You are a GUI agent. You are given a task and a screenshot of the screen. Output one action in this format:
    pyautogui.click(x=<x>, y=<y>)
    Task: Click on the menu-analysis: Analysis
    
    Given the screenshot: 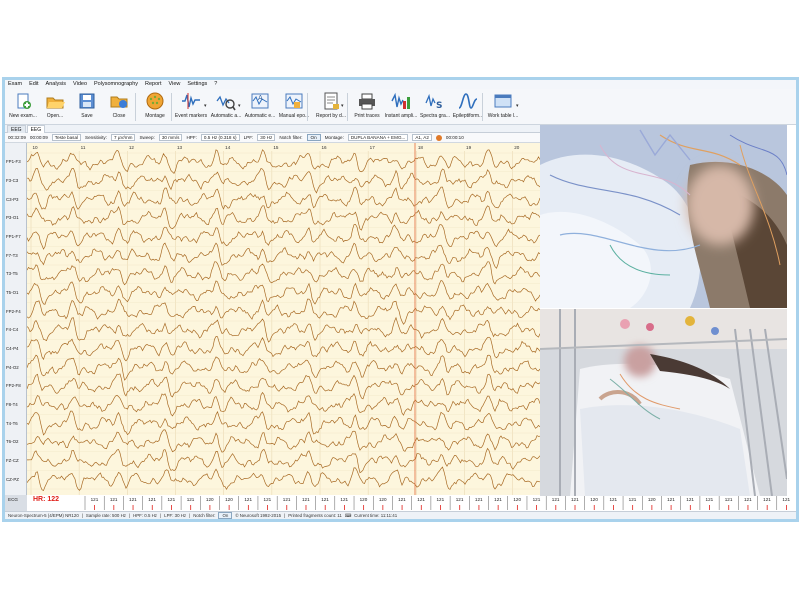 What is the action you would take?
    pyautogui.click(x=56, y=84)
    